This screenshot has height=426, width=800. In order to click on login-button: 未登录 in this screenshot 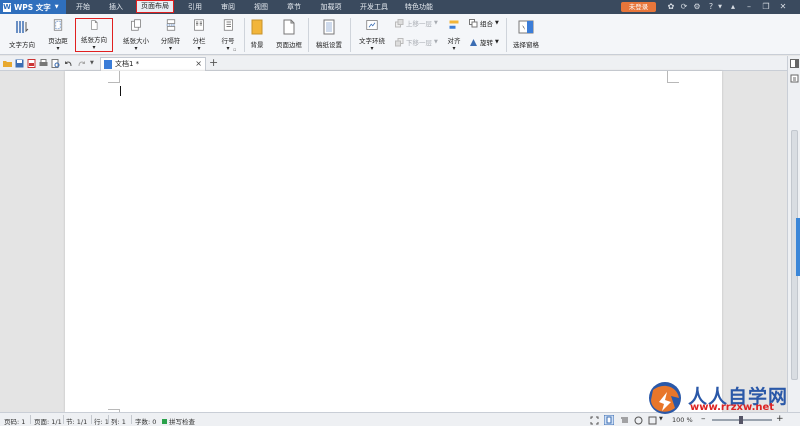, I will do `click(638, 7)`.